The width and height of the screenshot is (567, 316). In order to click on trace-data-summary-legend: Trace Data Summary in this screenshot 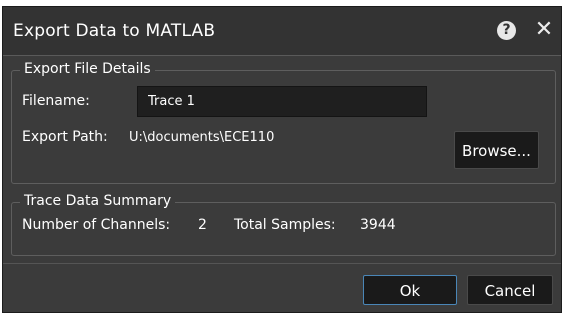, I will do `click(98, 201)`.